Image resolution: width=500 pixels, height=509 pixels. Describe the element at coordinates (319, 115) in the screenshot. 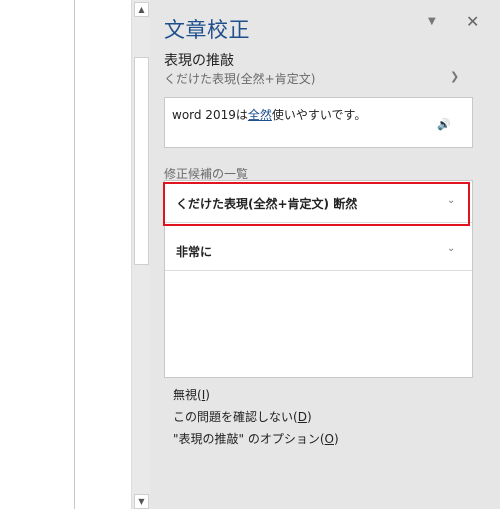

I see `sentence-after: 使いやすいです。` at that location.